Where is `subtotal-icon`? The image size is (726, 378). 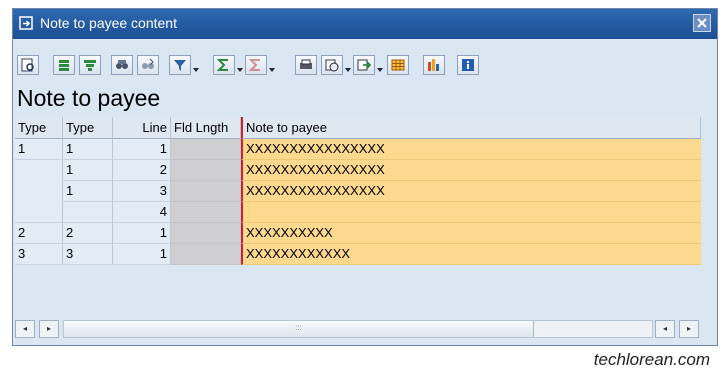
subtotal-icon is located at coordinates (254, 65).